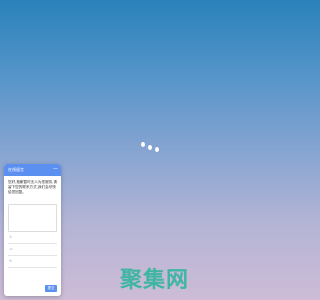 The image size is (320, 300). I want to click on submit-button: 提交, so click(51, 288).